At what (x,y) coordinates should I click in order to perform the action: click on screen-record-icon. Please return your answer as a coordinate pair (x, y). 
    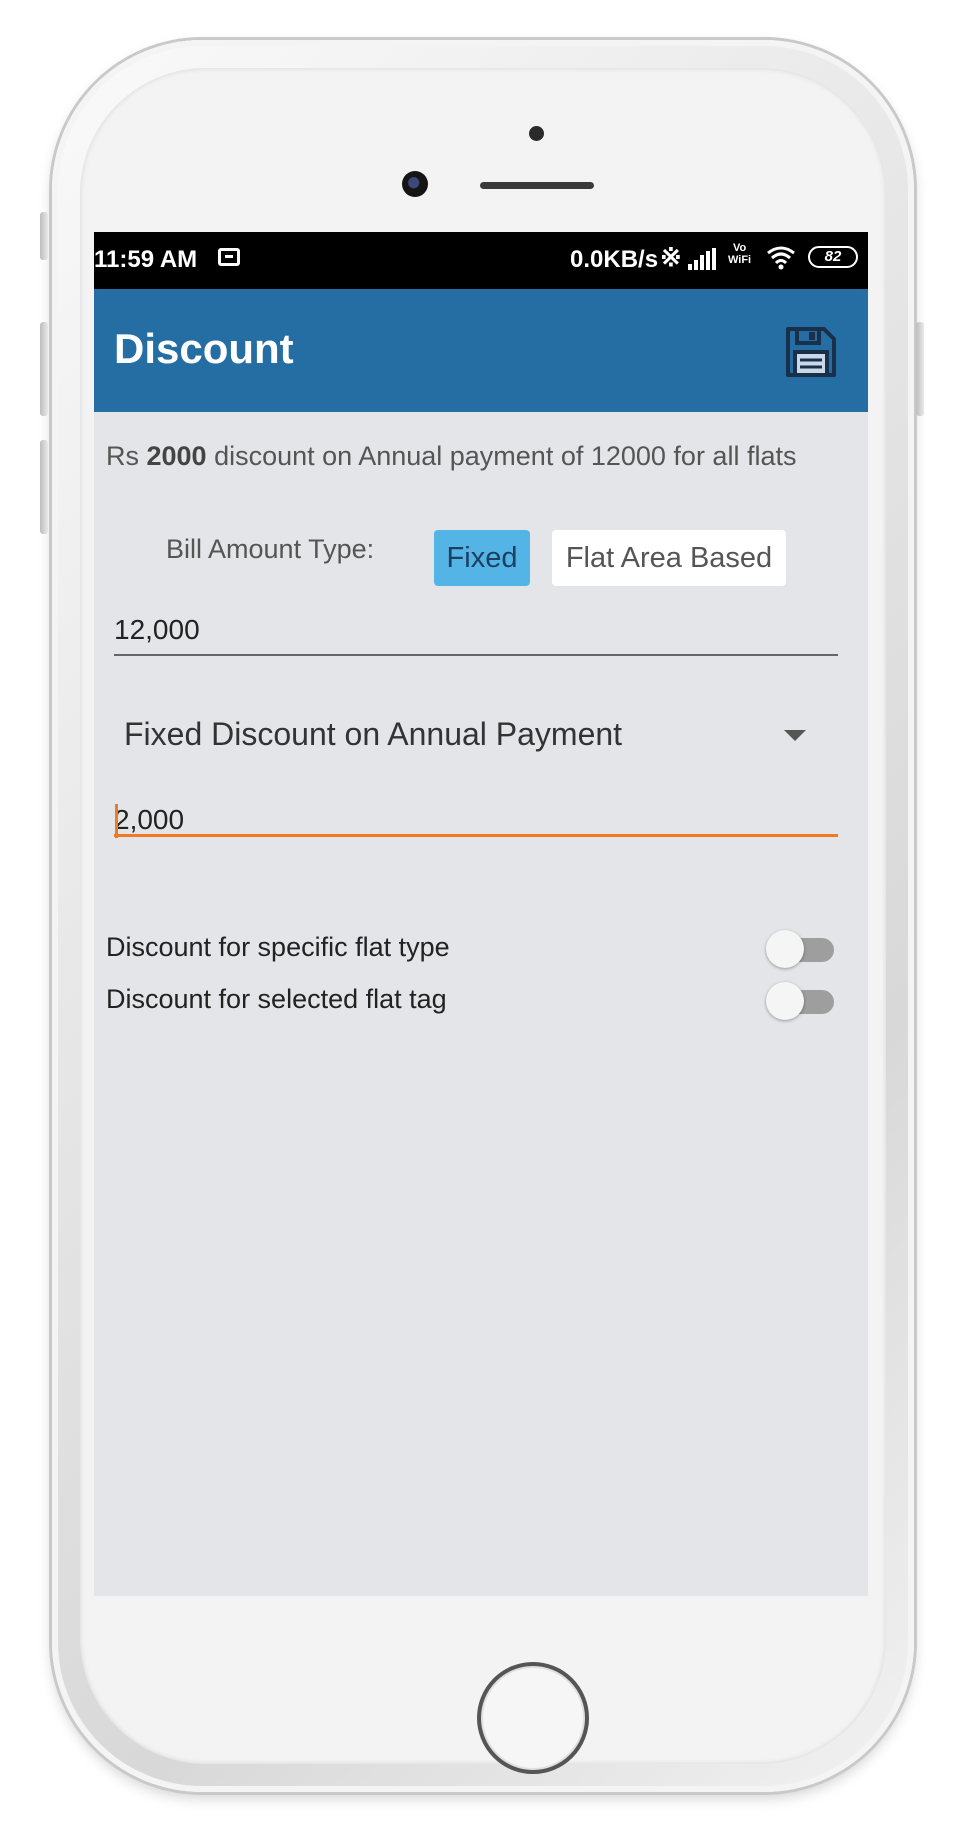
    Looking at the image, I should click on (229, 257).